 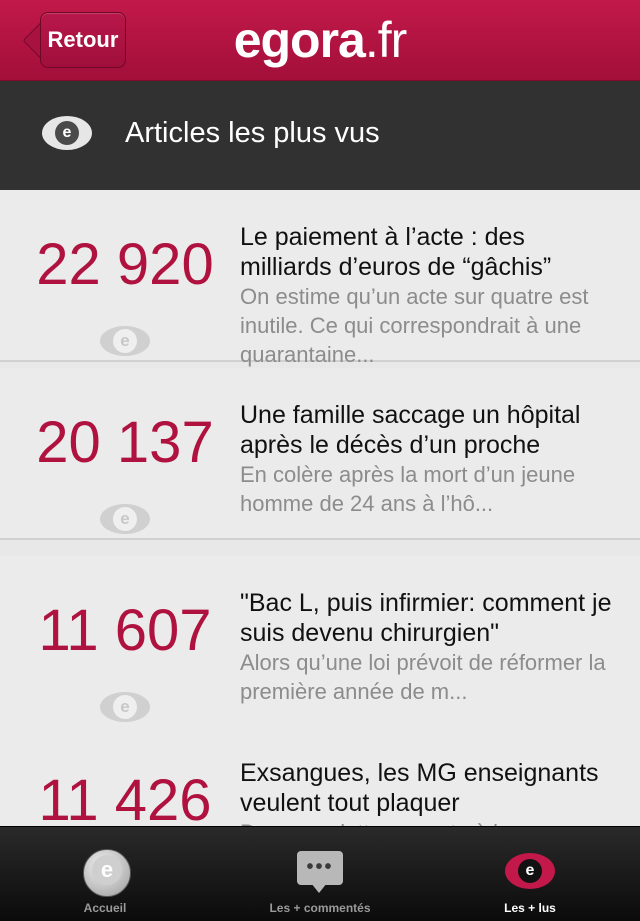 What do you see at coordinates (125, 442) in the screenshot?
I see `view-count: 20 137` at bounding box center [125, 442].